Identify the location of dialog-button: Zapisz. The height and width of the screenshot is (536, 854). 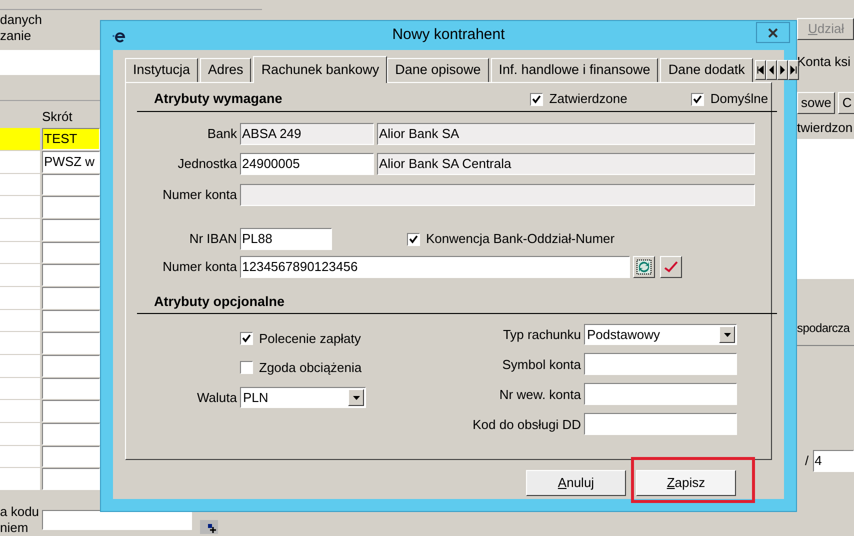
(686, 483).